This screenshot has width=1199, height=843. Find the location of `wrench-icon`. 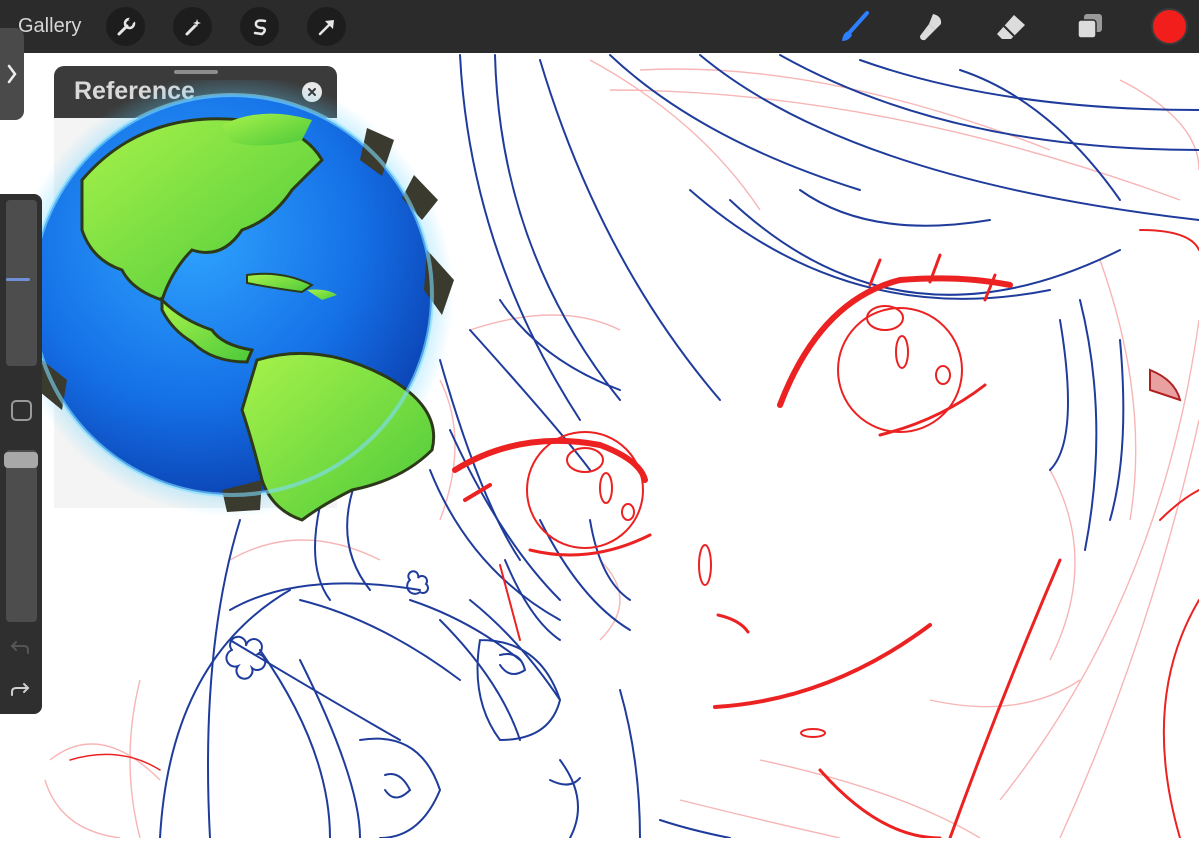

wrench-icon is located at coordinates (126, 25).